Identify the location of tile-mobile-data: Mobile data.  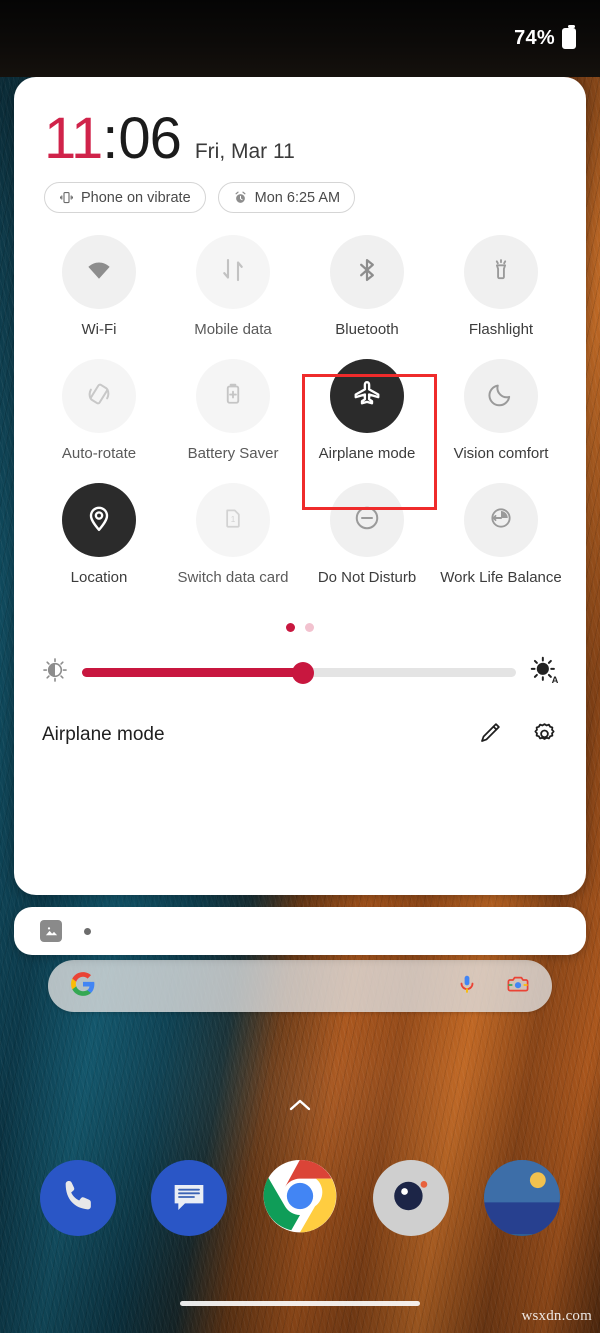
(233, 286).